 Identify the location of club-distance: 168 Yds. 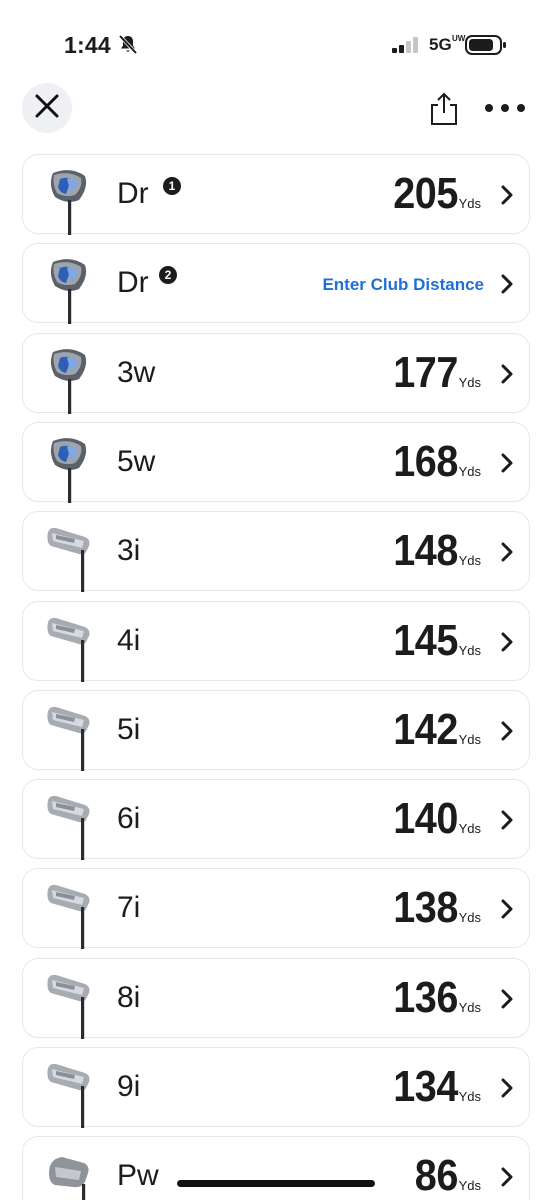
(433, 462).